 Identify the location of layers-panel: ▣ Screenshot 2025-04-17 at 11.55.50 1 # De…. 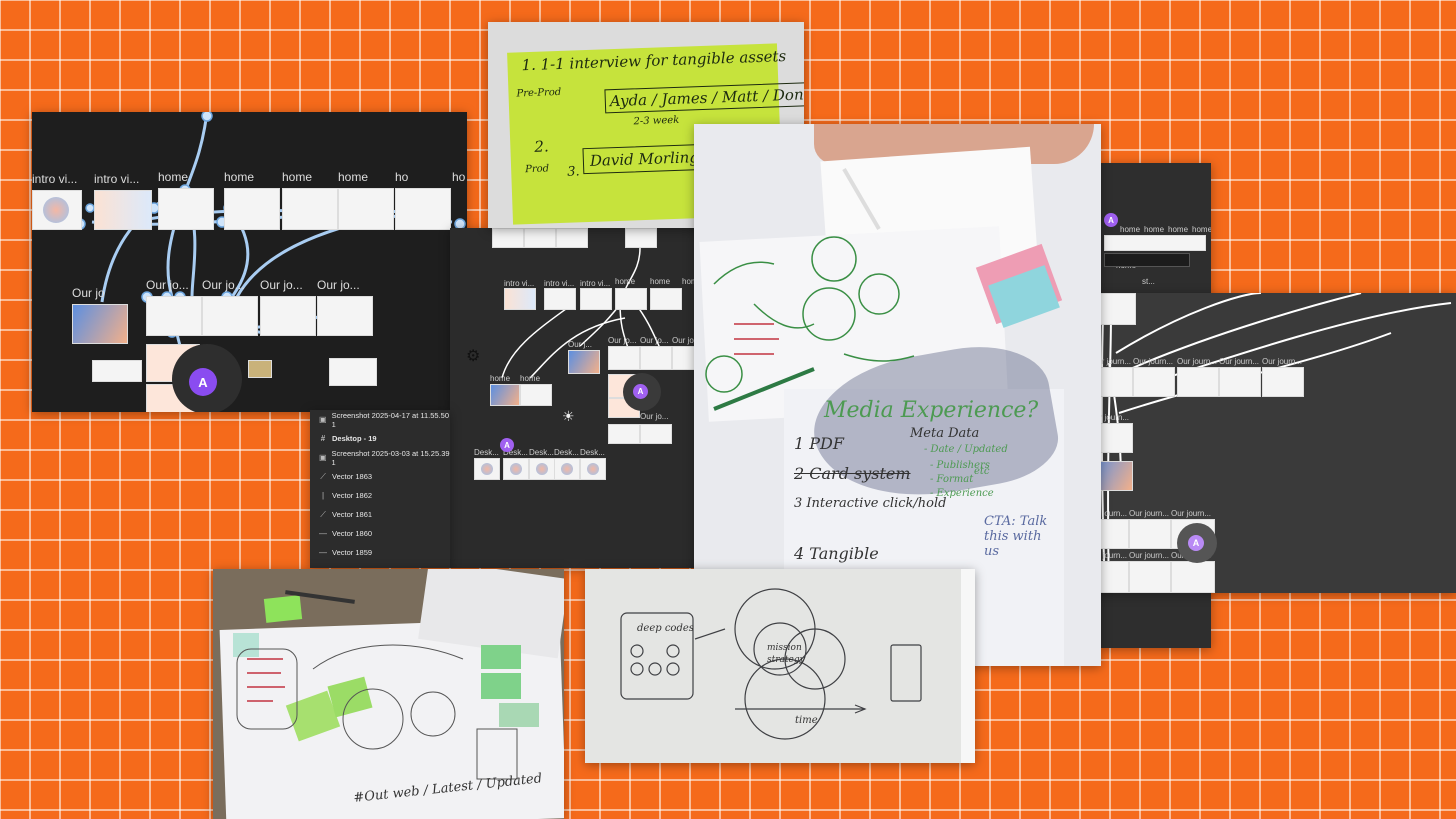
(380, 489).